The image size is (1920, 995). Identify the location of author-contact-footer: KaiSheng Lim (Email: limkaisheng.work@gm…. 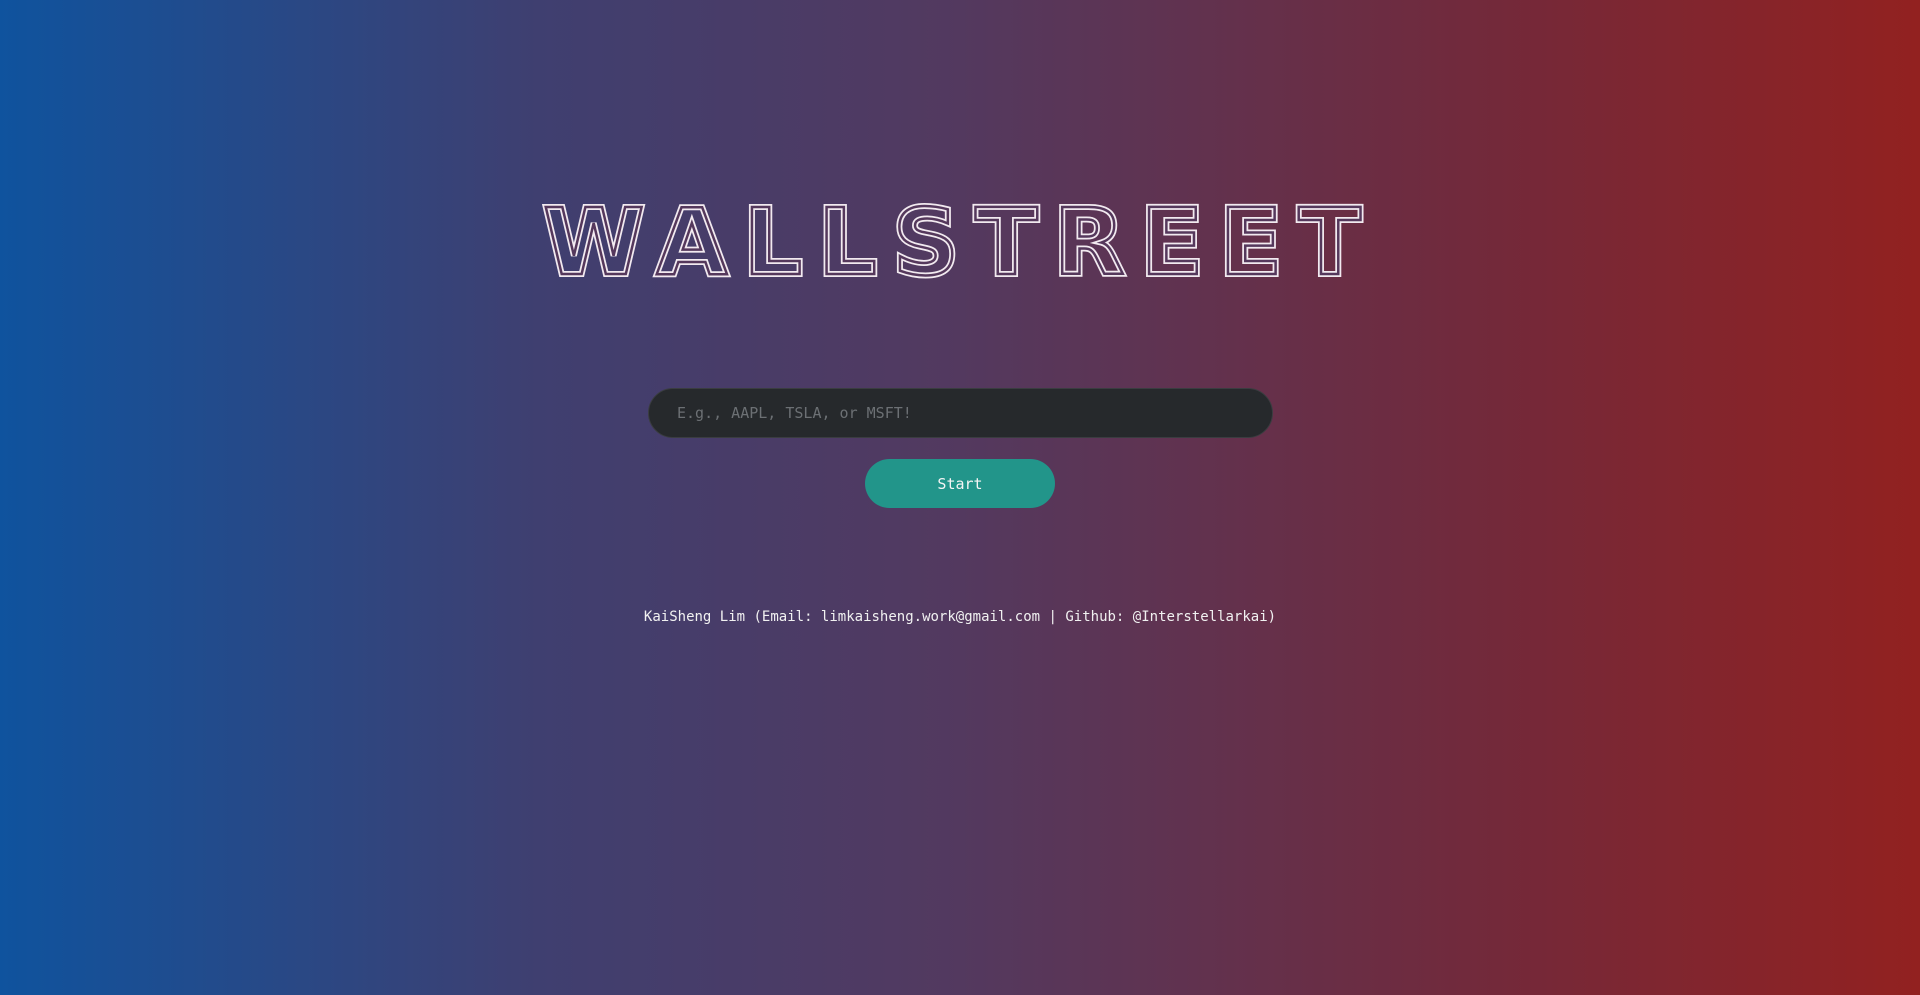
(960, 617).